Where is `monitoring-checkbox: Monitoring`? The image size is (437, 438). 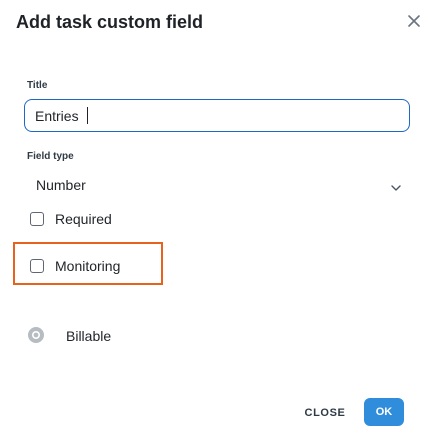
monitoring-checkbox: Monitoring is located at coordinates (95, 267).